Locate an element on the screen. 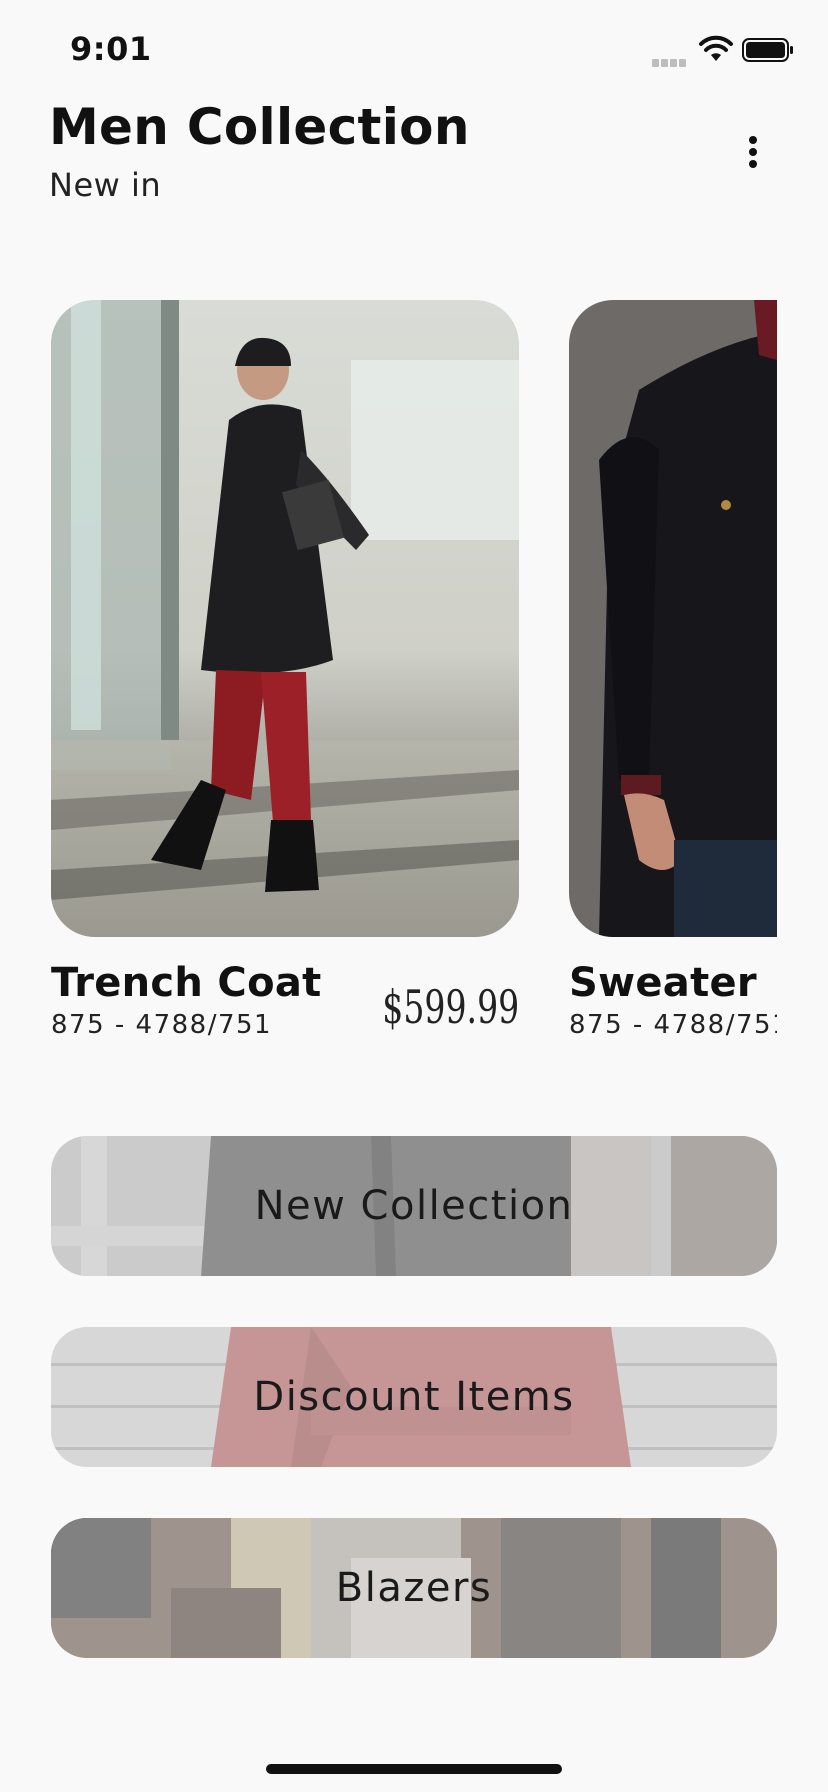 Image resolution: width=828 pixels, height=1792 pixels. cellular-signal-icon is located at coordinates (672, 59).